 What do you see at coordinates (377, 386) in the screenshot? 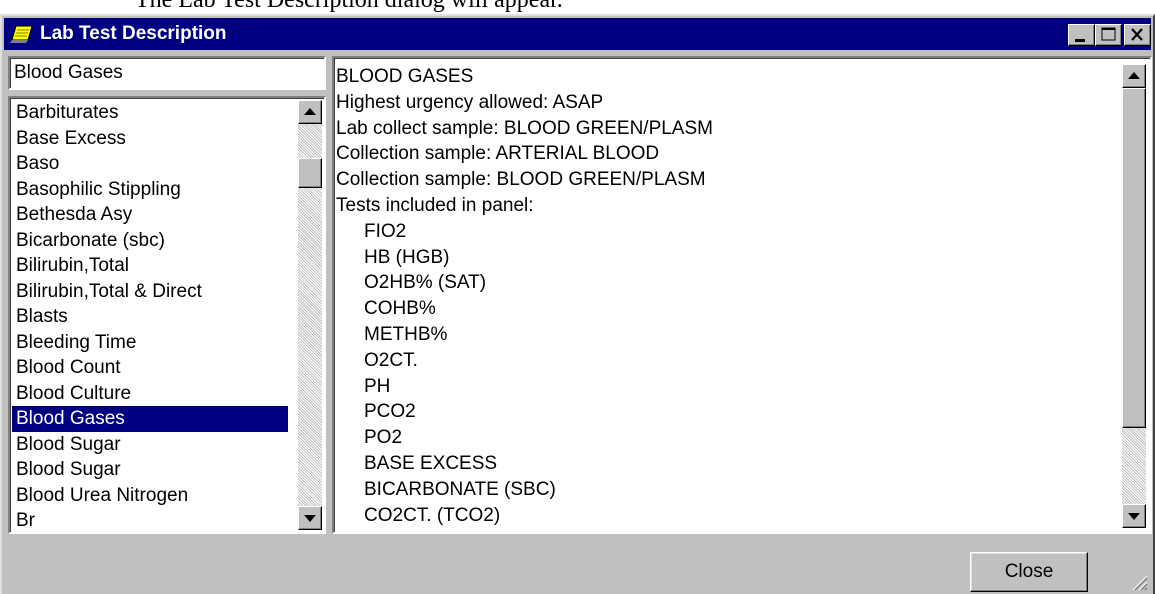
I see `panel-test-line: PH` at bounding box center [377, 386].